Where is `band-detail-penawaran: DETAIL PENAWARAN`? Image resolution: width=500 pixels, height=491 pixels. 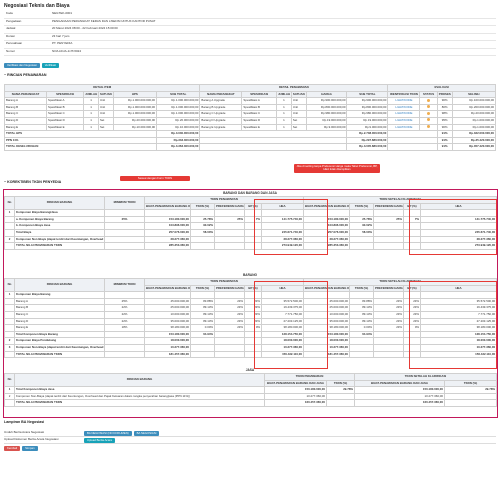
band-detail-penawaran: DETAIL PENAWARAN is located at coordinates (294, 88).